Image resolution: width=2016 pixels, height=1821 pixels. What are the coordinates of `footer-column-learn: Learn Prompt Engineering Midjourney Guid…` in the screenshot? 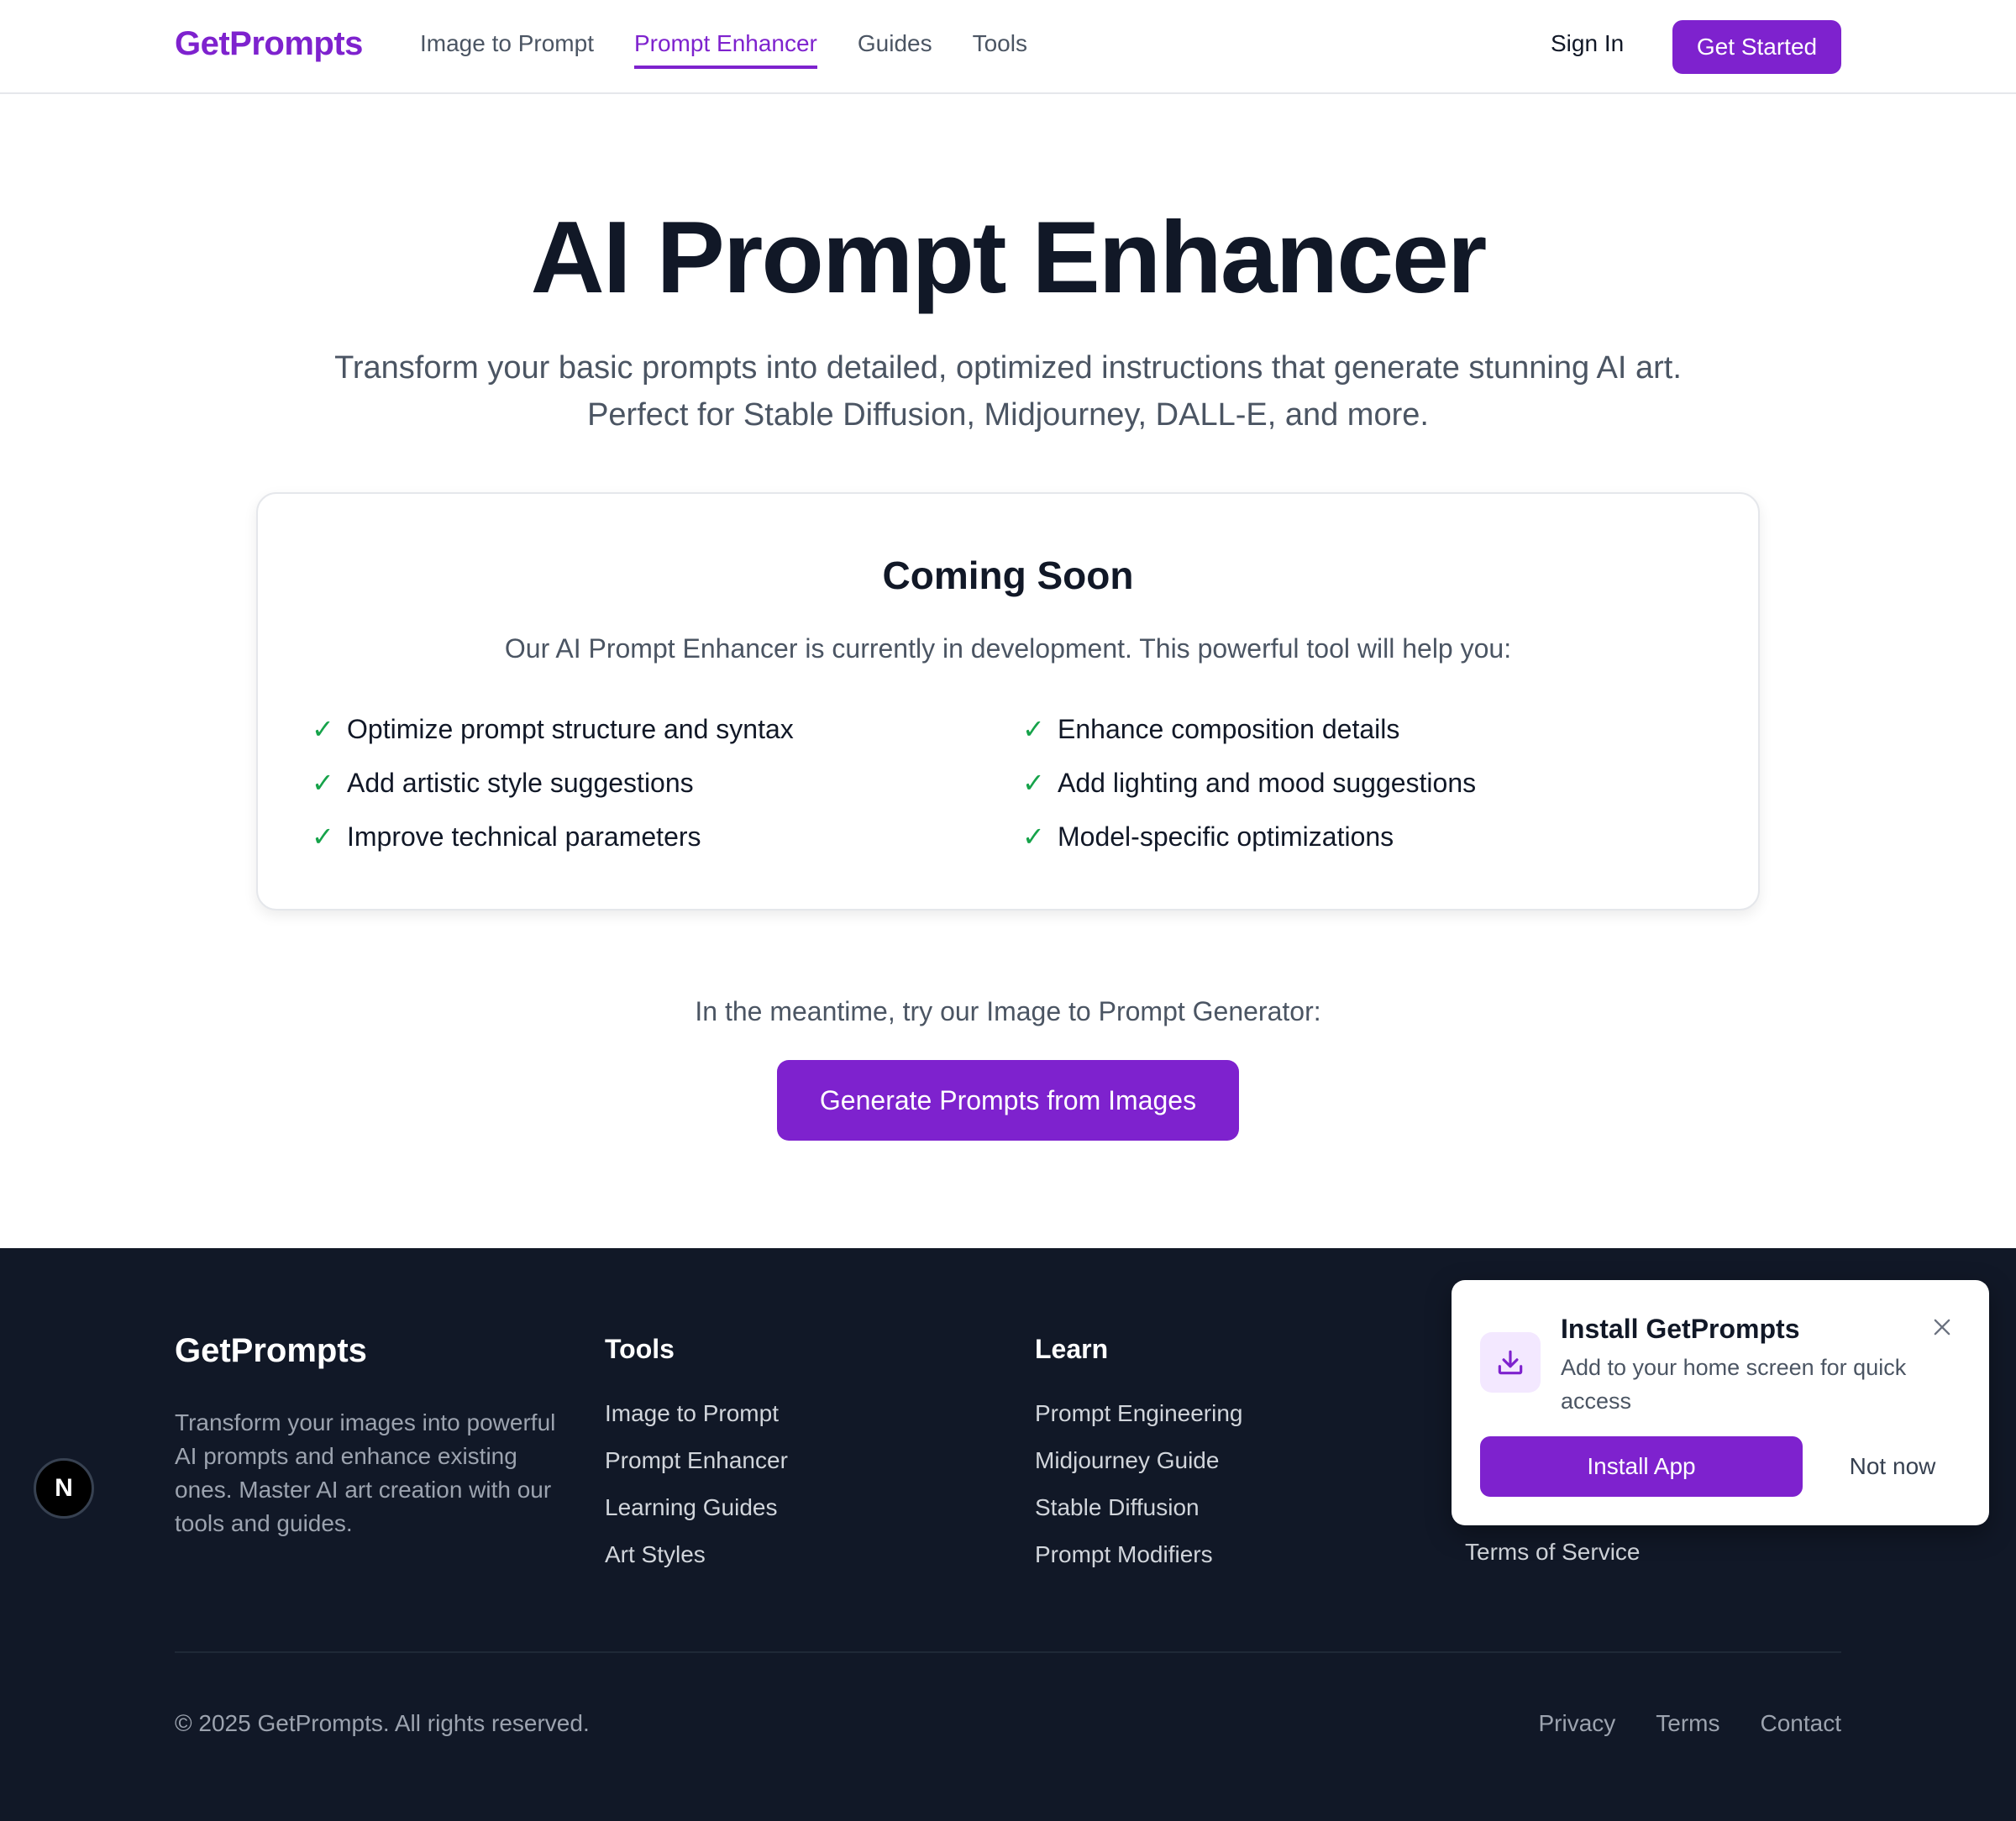 It's located at (1138, 1461).